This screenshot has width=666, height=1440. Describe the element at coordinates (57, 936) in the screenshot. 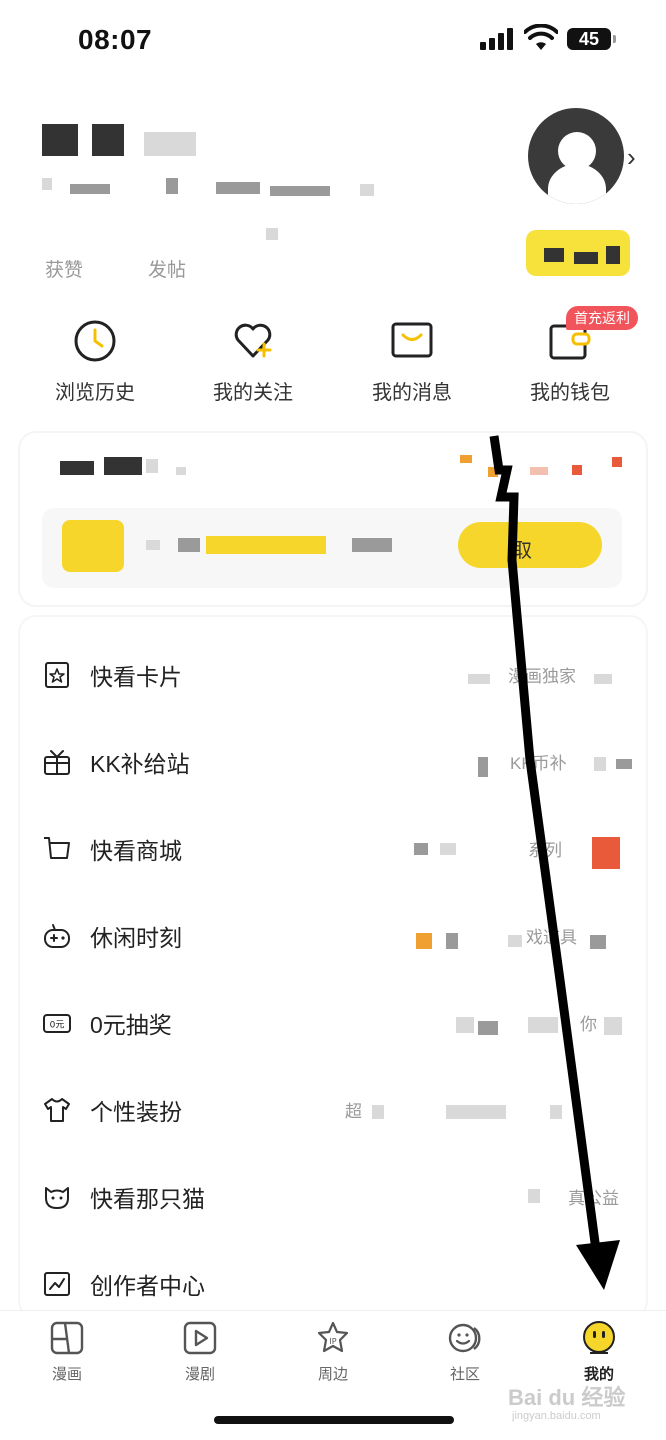

I see `gamepad-icon` at that location.